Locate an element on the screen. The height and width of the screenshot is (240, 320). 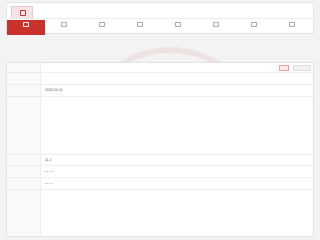
section-tabs is located at coordinates (160, 26).